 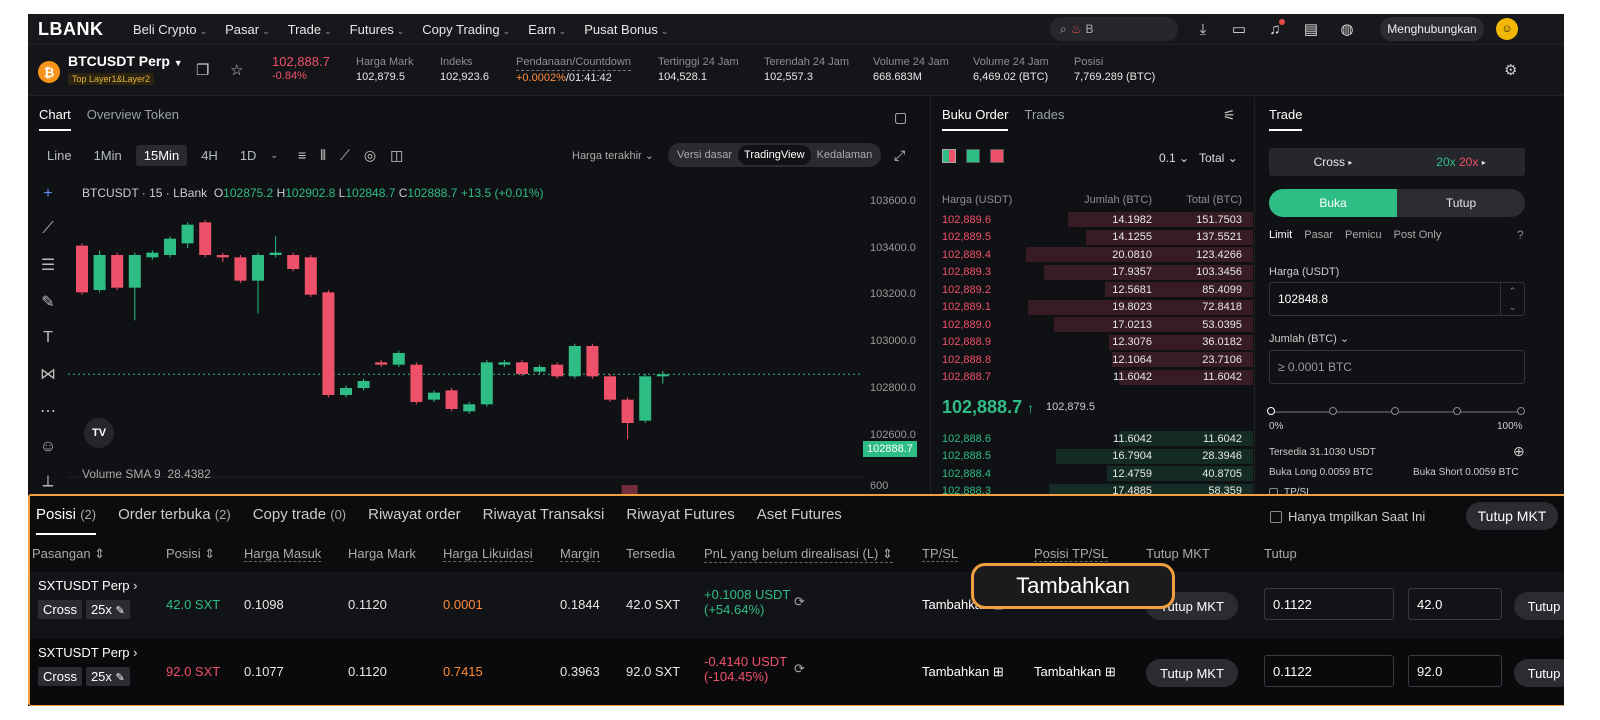 I want to click on share-icon: ⟳, so click(x=799, y=669).